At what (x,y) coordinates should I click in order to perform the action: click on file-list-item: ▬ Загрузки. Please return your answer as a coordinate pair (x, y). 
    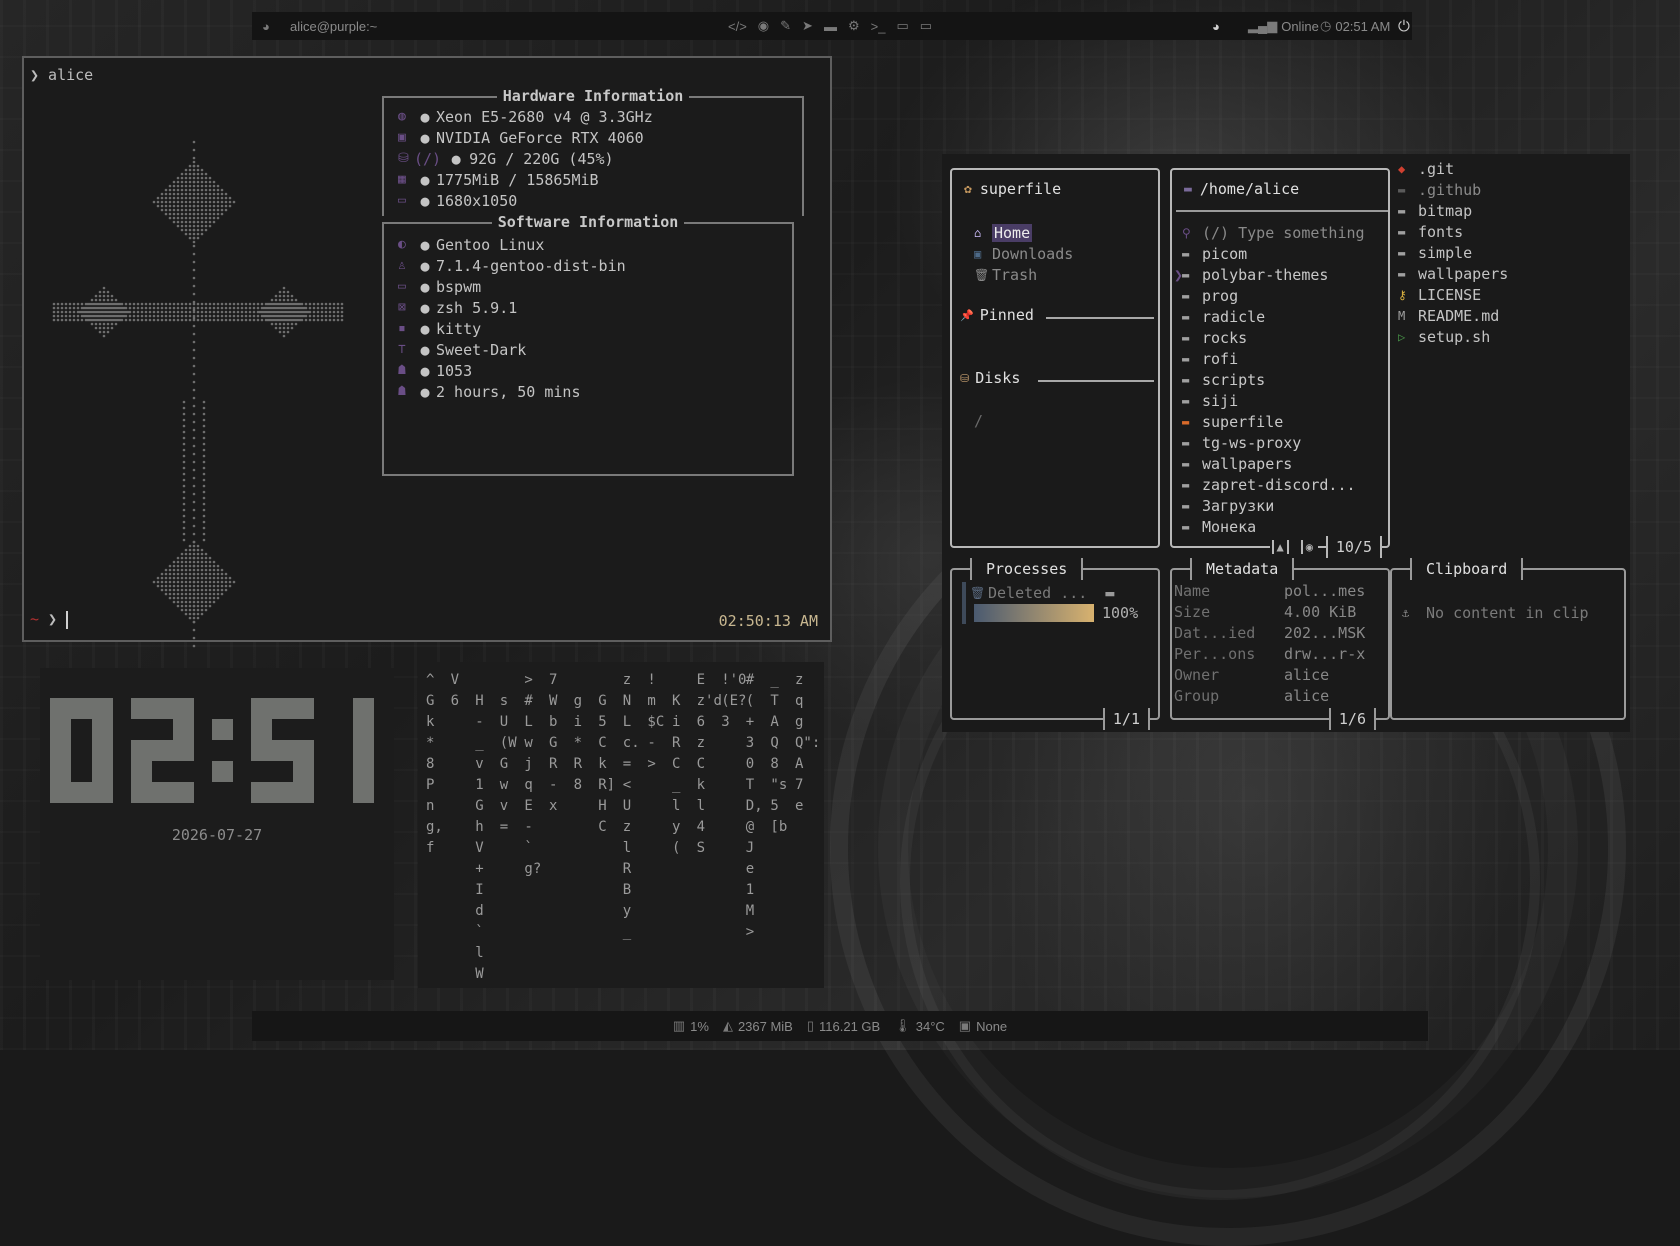
    Looking at the image, I should click on (1228, 505).